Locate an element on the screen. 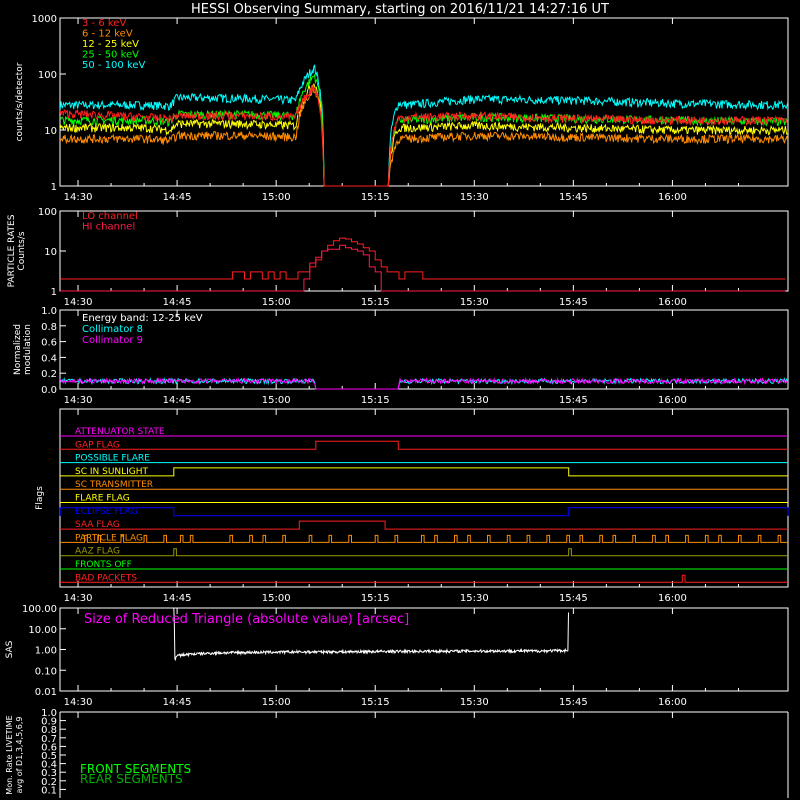 Image resolution: width=800 pixels, height=800 pixels. count_rates-x-tick-label: 15:00 is located at coordinates (276, 197).